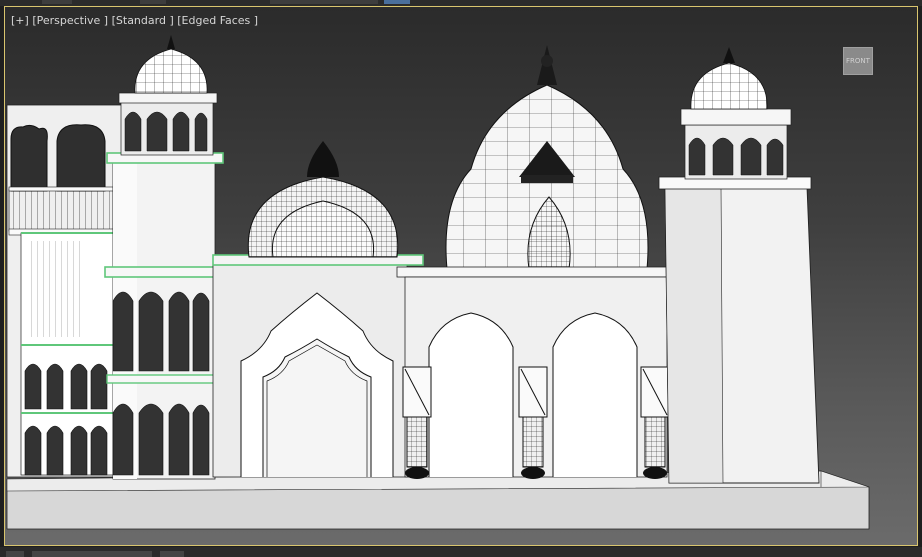  I want to click on shading-preset-menu: [Standard ], so click(143, 20).